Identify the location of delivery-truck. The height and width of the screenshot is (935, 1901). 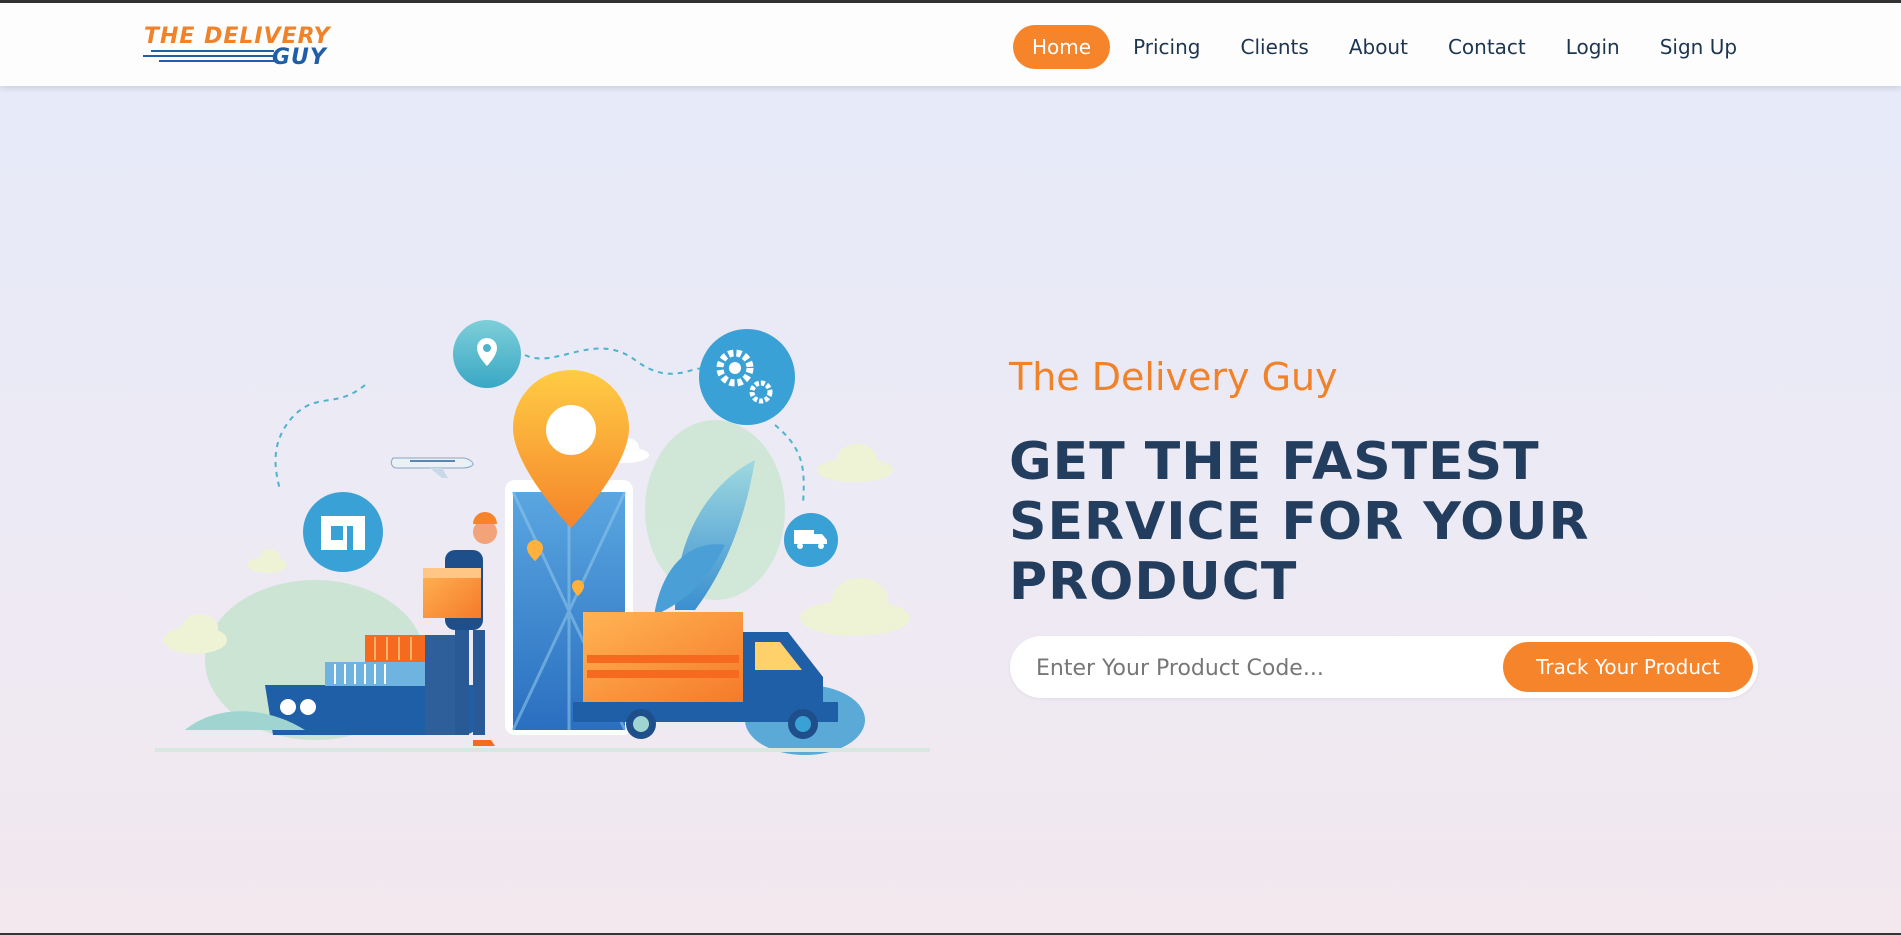
(705, 675).